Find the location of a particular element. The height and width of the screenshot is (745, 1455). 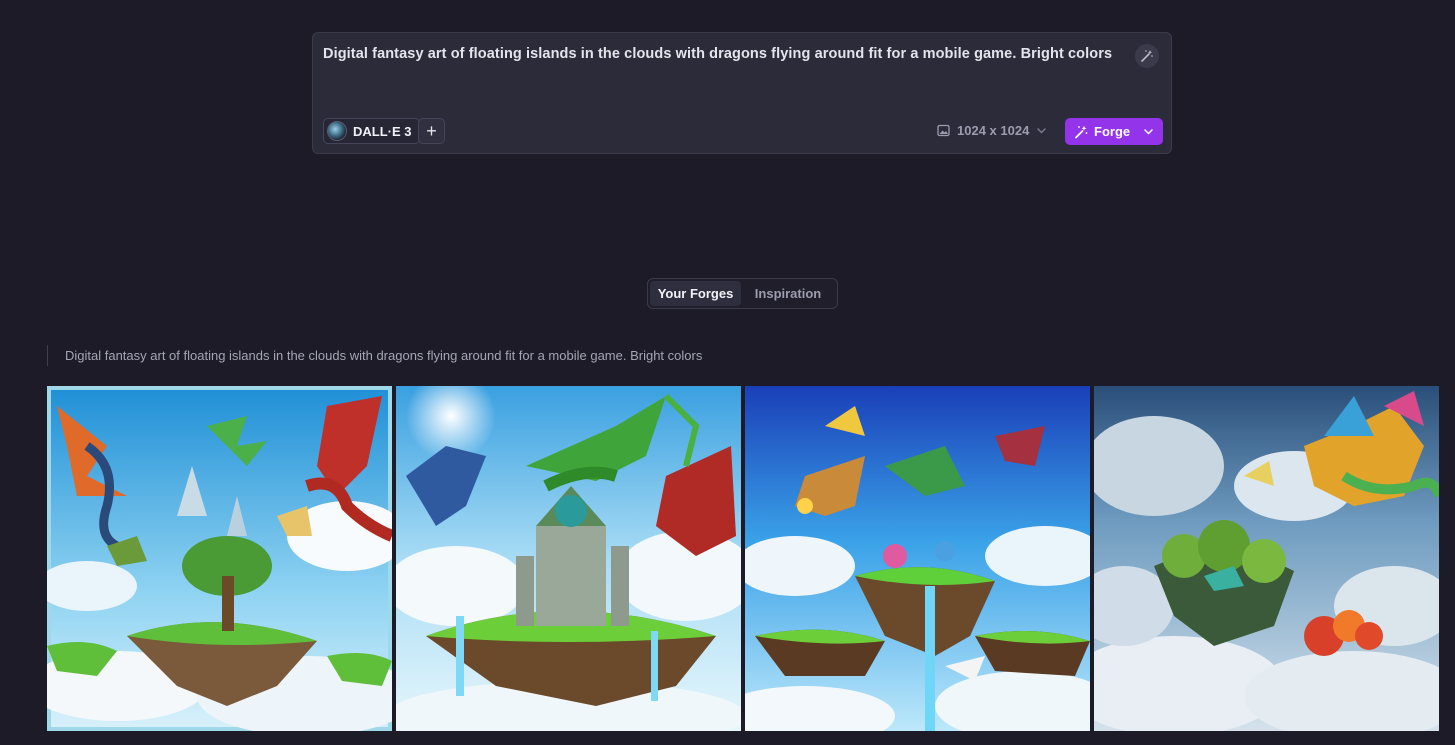

forge-button: Forge is located at coordinates (1114, 131).